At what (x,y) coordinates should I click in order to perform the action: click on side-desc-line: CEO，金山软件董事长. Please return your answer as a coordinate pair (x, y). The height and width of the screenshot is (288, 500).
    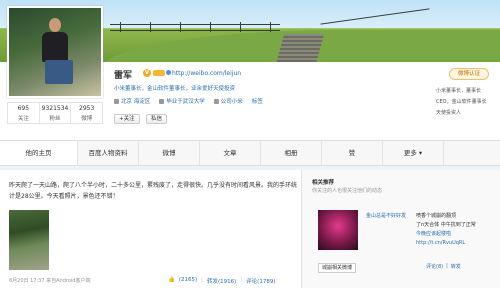
    Looking at the image, I should click on (461, 102).